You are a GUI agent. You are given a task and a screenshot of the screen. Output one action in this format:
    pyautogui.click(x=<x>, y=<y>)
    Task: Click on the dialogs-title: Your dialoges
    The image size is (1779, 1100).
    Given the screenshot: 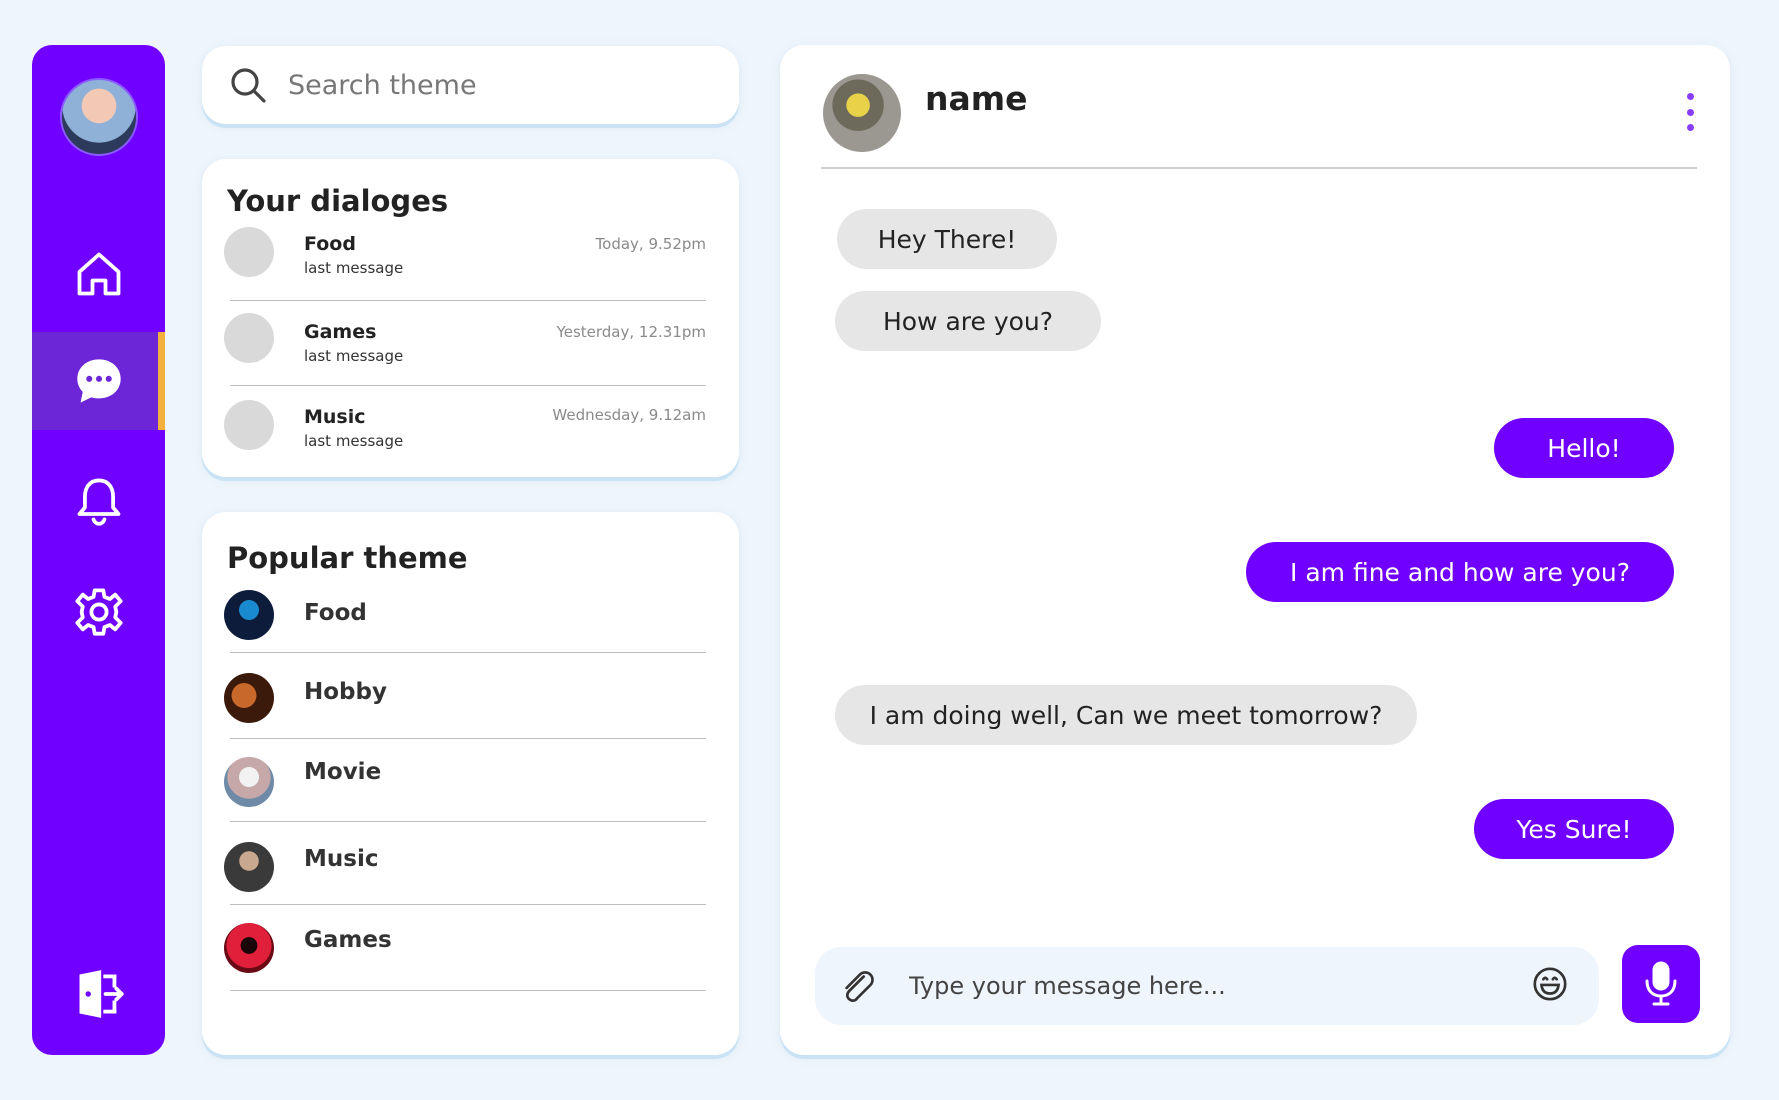 What is the action you would take?
    pyautogui.click(x=338, y=201)
    